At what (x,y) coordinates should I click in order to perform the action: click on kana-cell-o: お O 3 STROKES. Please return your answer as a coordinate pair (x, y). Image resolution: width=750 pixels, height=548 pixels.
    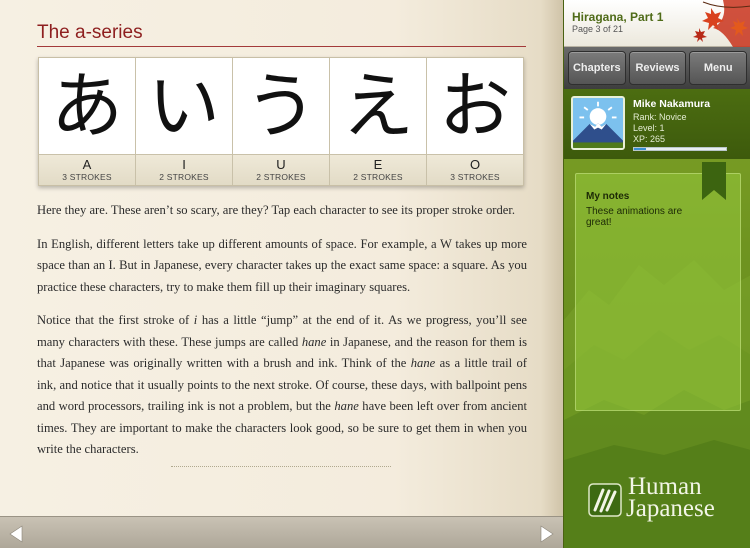
    Looking at the image, I should click on (475, 121).